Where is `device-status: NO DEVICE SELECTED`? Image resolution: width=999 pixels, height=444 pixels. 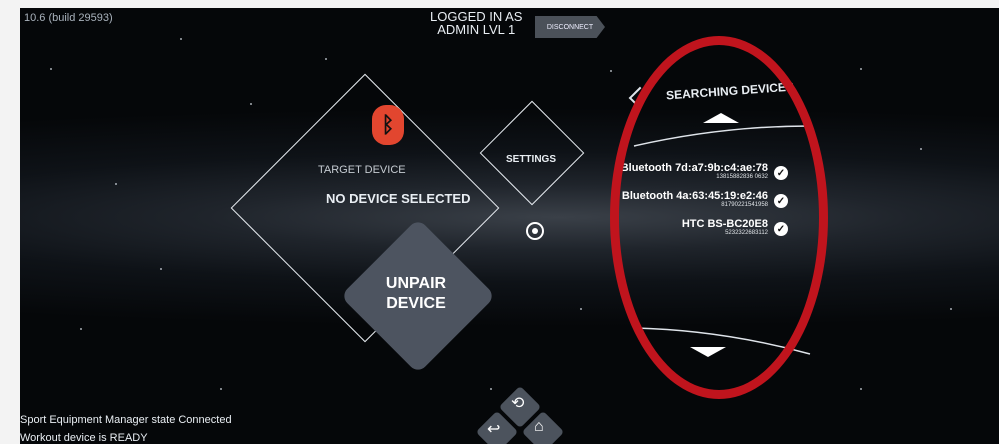 device-status: NO DEVICE SELECTED is located at coordinates (398, 198).